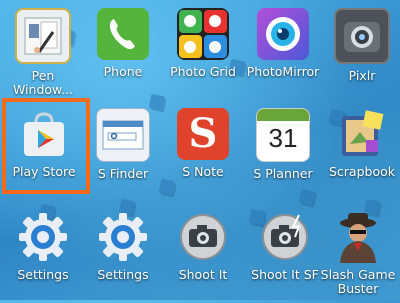 The width and height of the screenshot is (400, 303). I want to click on app-slash-game-buster: Slash Game Buster, so click(358, 253).